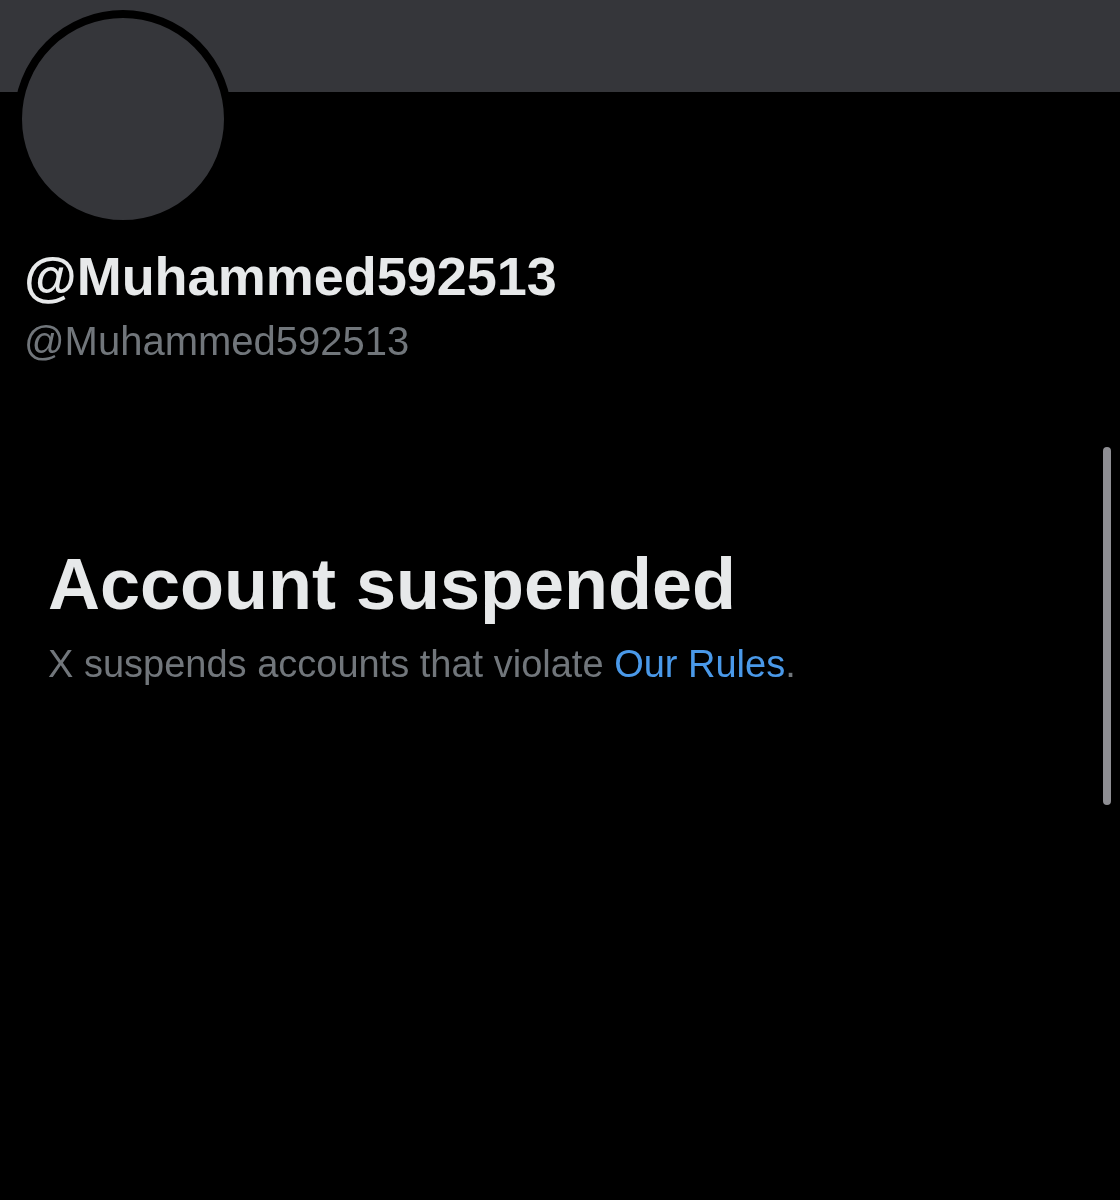 The height and width of the screenshot is (1200, 1120). Describe the element at coordinates (700, 664) in the screenshot. I see `rules-link: Our Rules` at that location.